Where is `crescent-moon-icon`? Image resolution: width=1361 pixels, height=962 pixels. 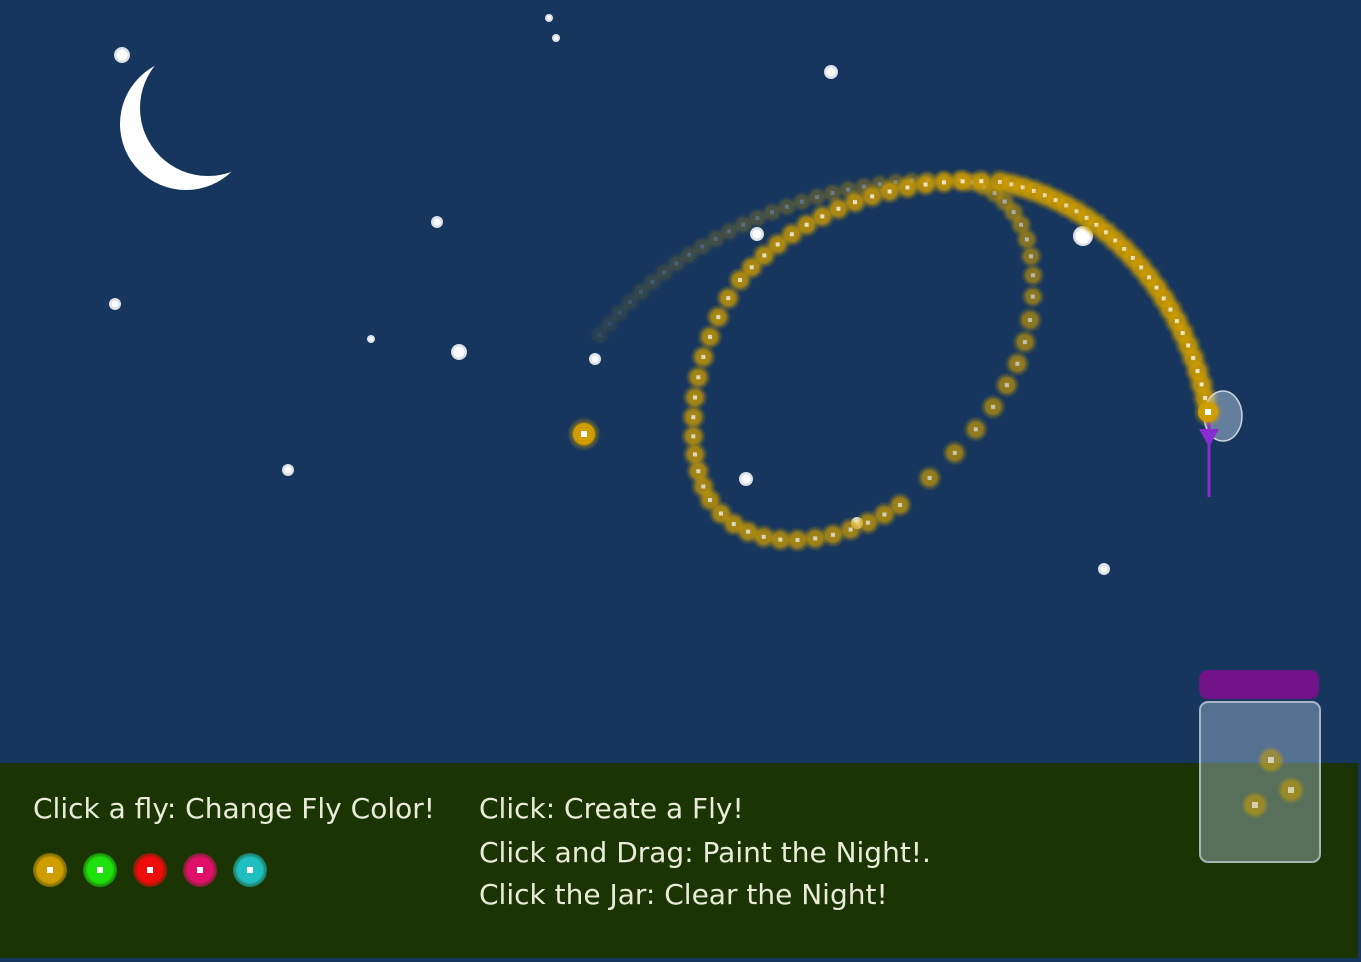 crescent-moon-icon is located at coordinates (186, 124).